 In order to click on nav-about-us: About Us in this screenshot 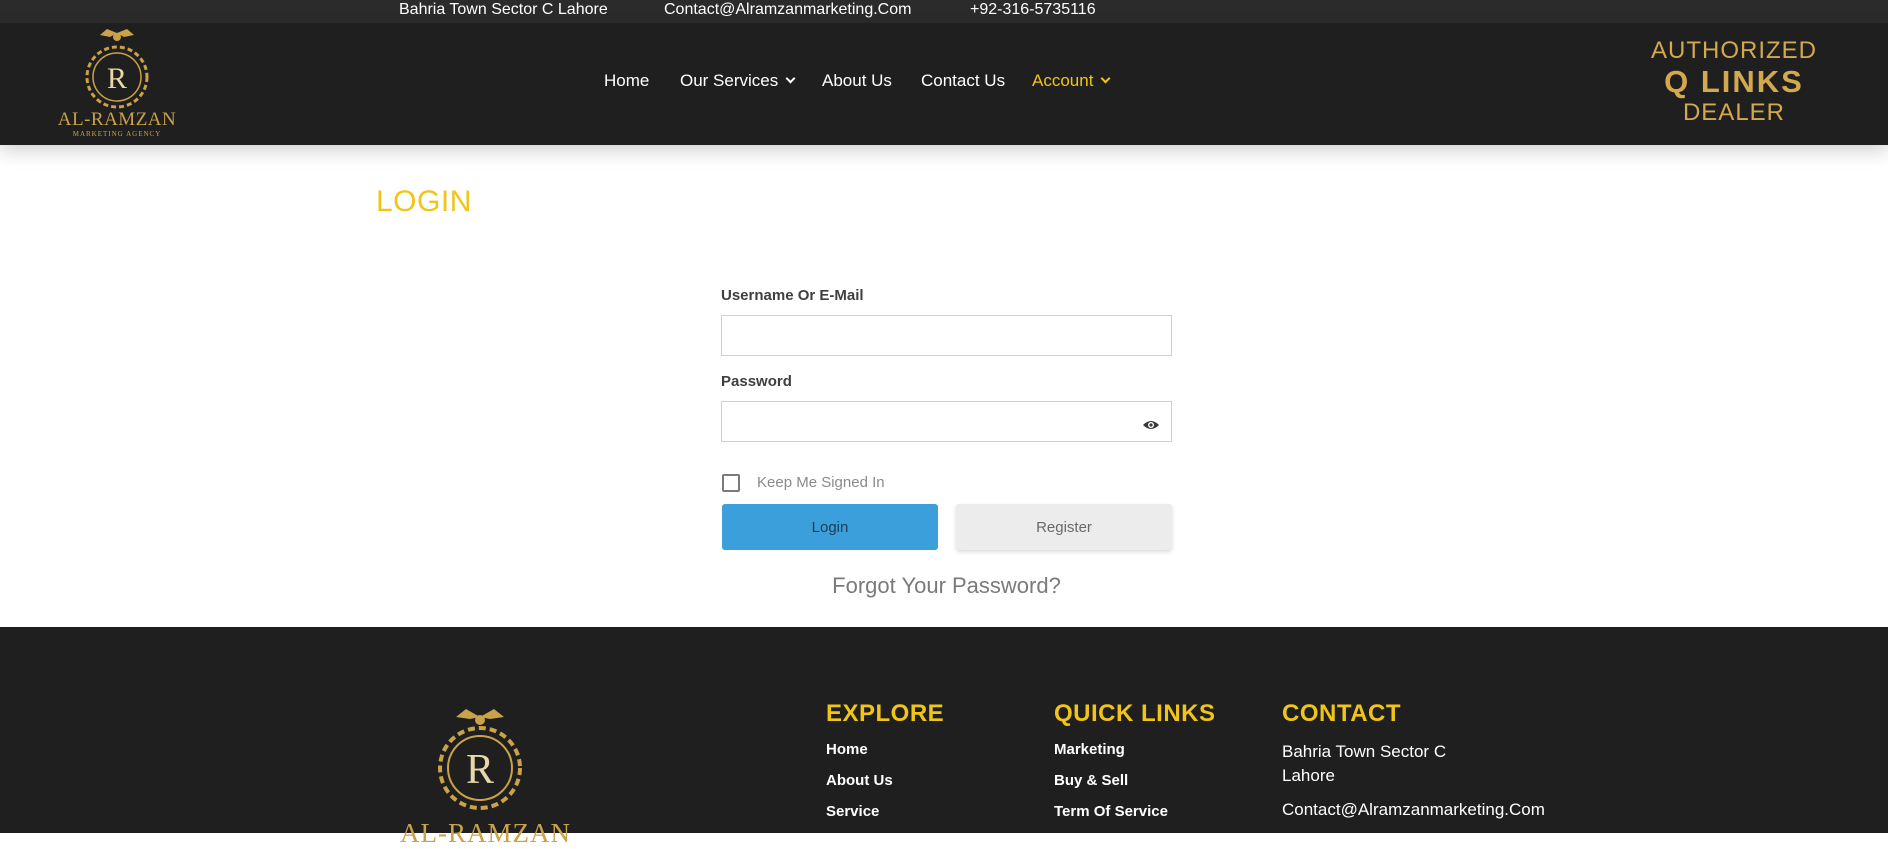, I will do `click(857, 81)`.